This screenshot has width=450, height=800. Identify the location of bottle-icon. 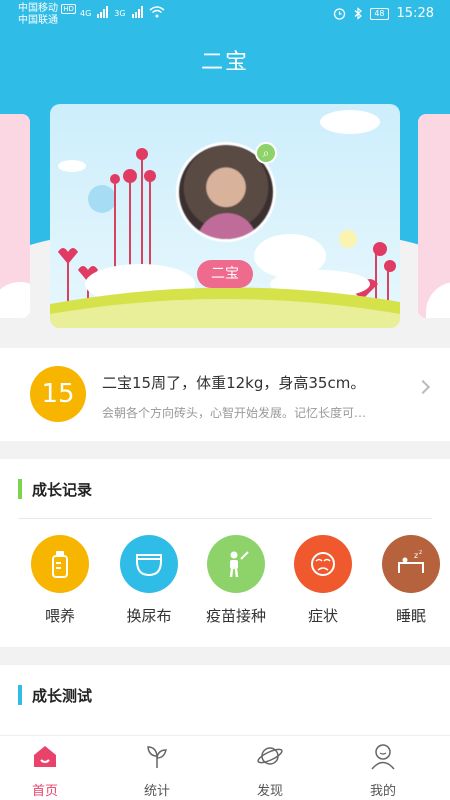
(60, 564).